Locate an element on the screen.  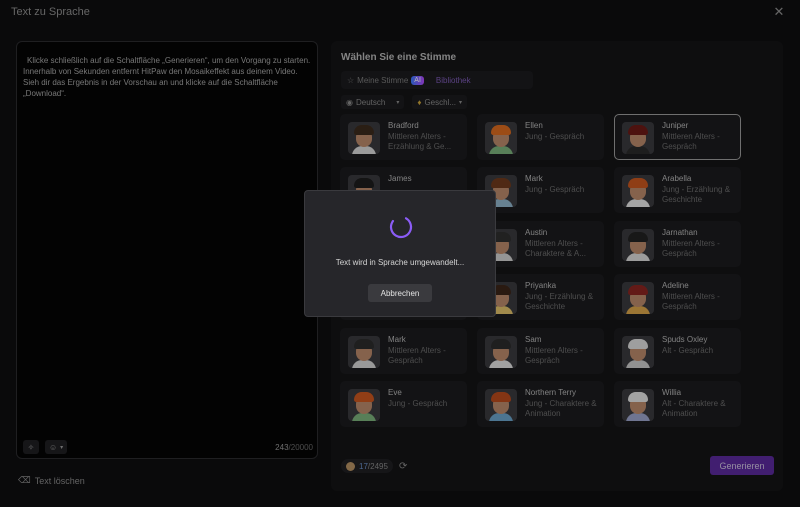
loading-spinner-icon is located at coordinates (401, 227).